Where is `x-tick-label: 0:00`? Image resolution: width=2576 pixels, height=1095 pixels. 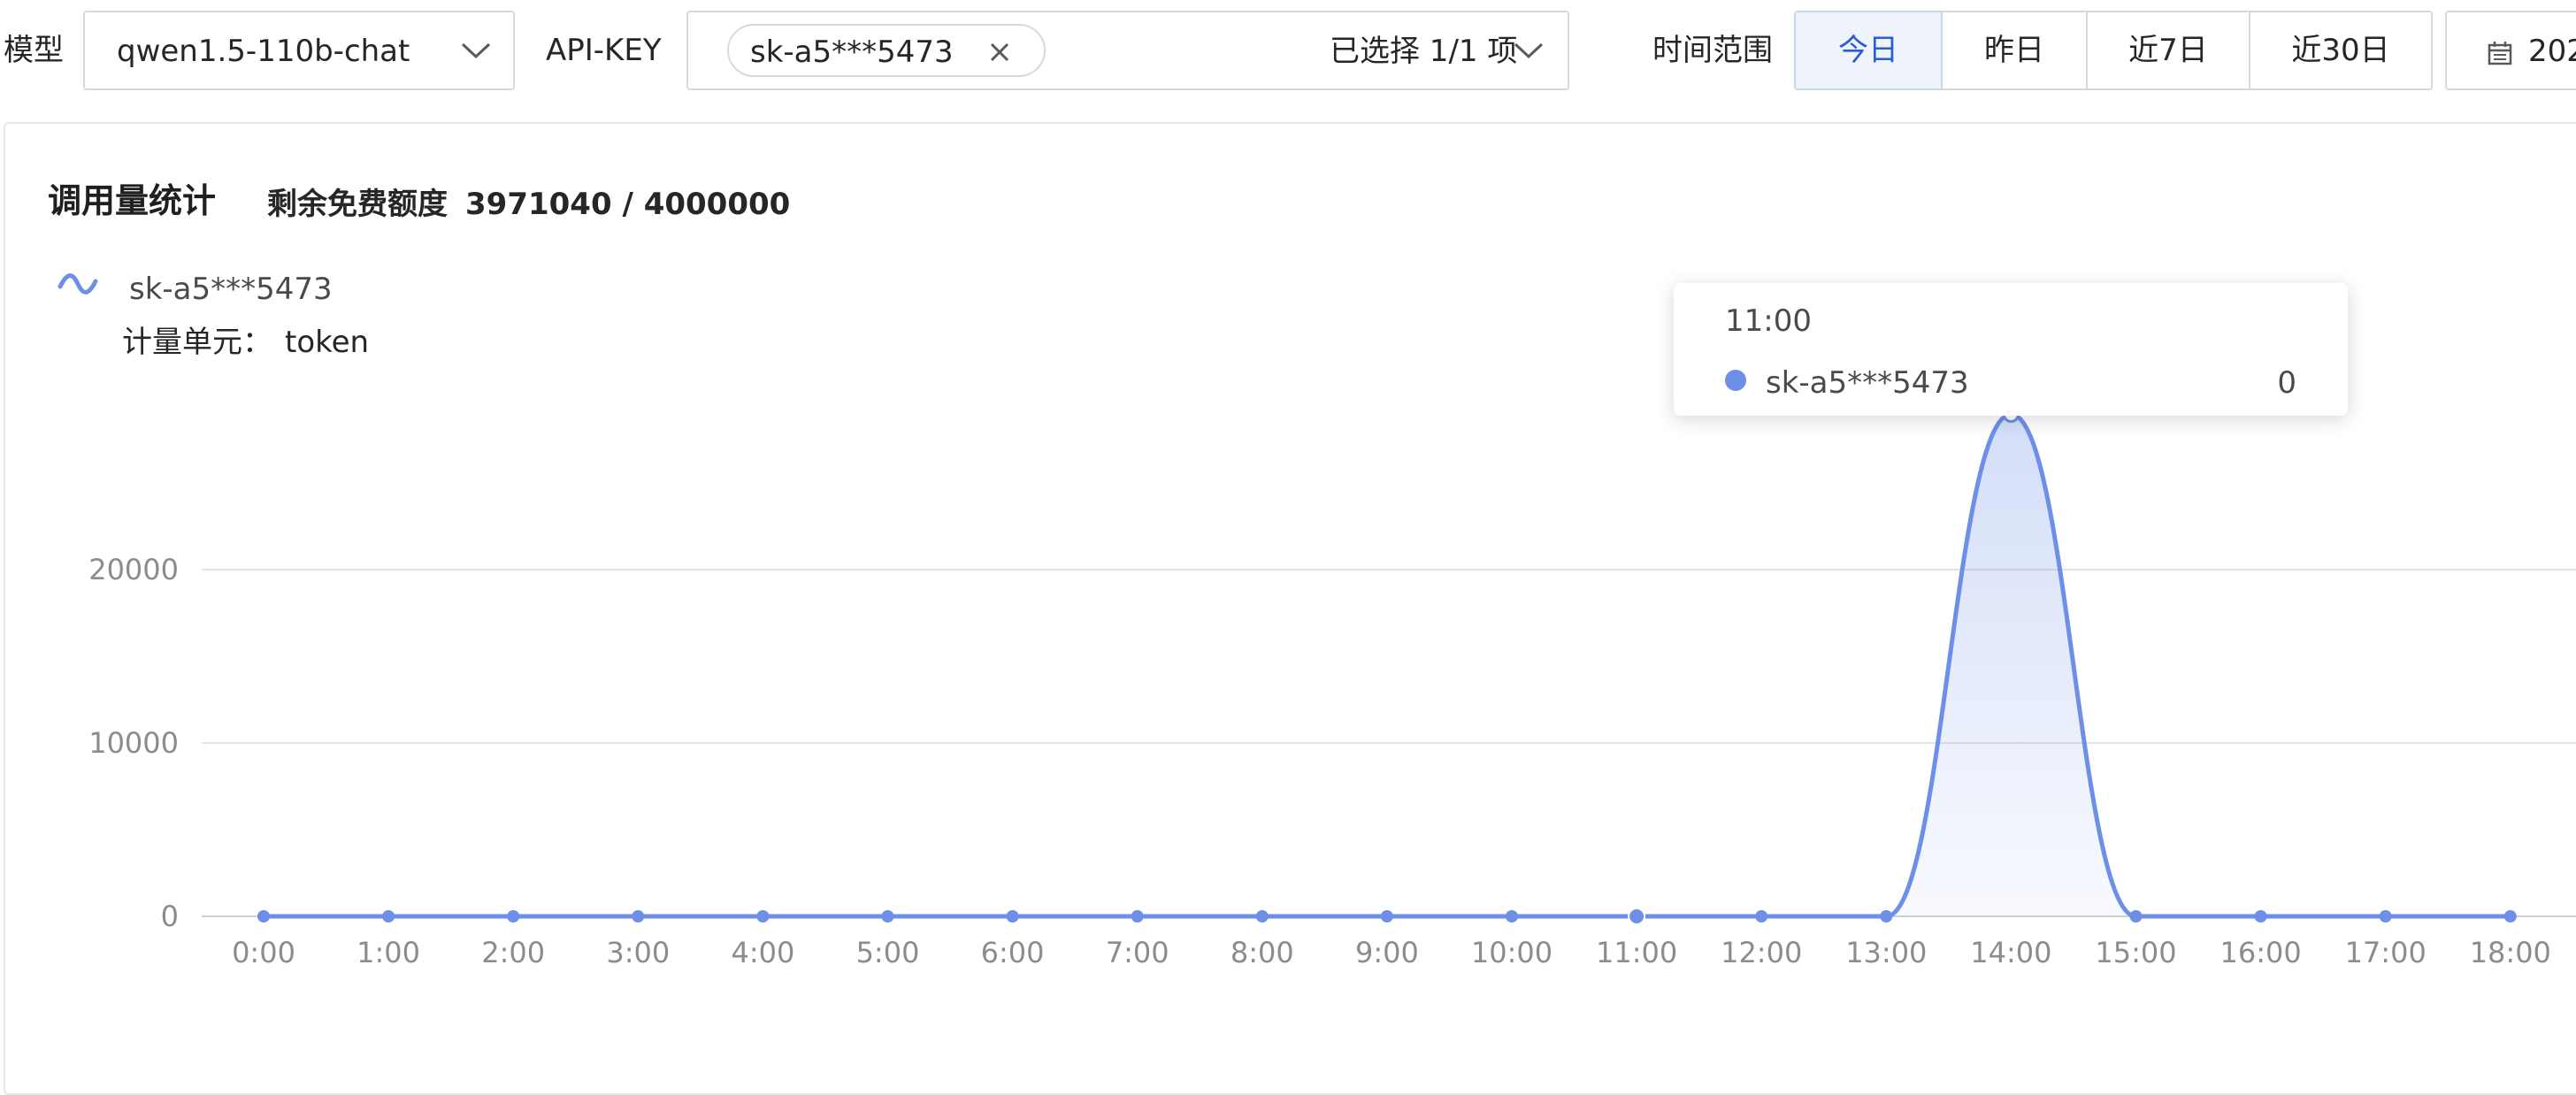
x-tick-label: 0:00 is located at coordinates (263, 952).